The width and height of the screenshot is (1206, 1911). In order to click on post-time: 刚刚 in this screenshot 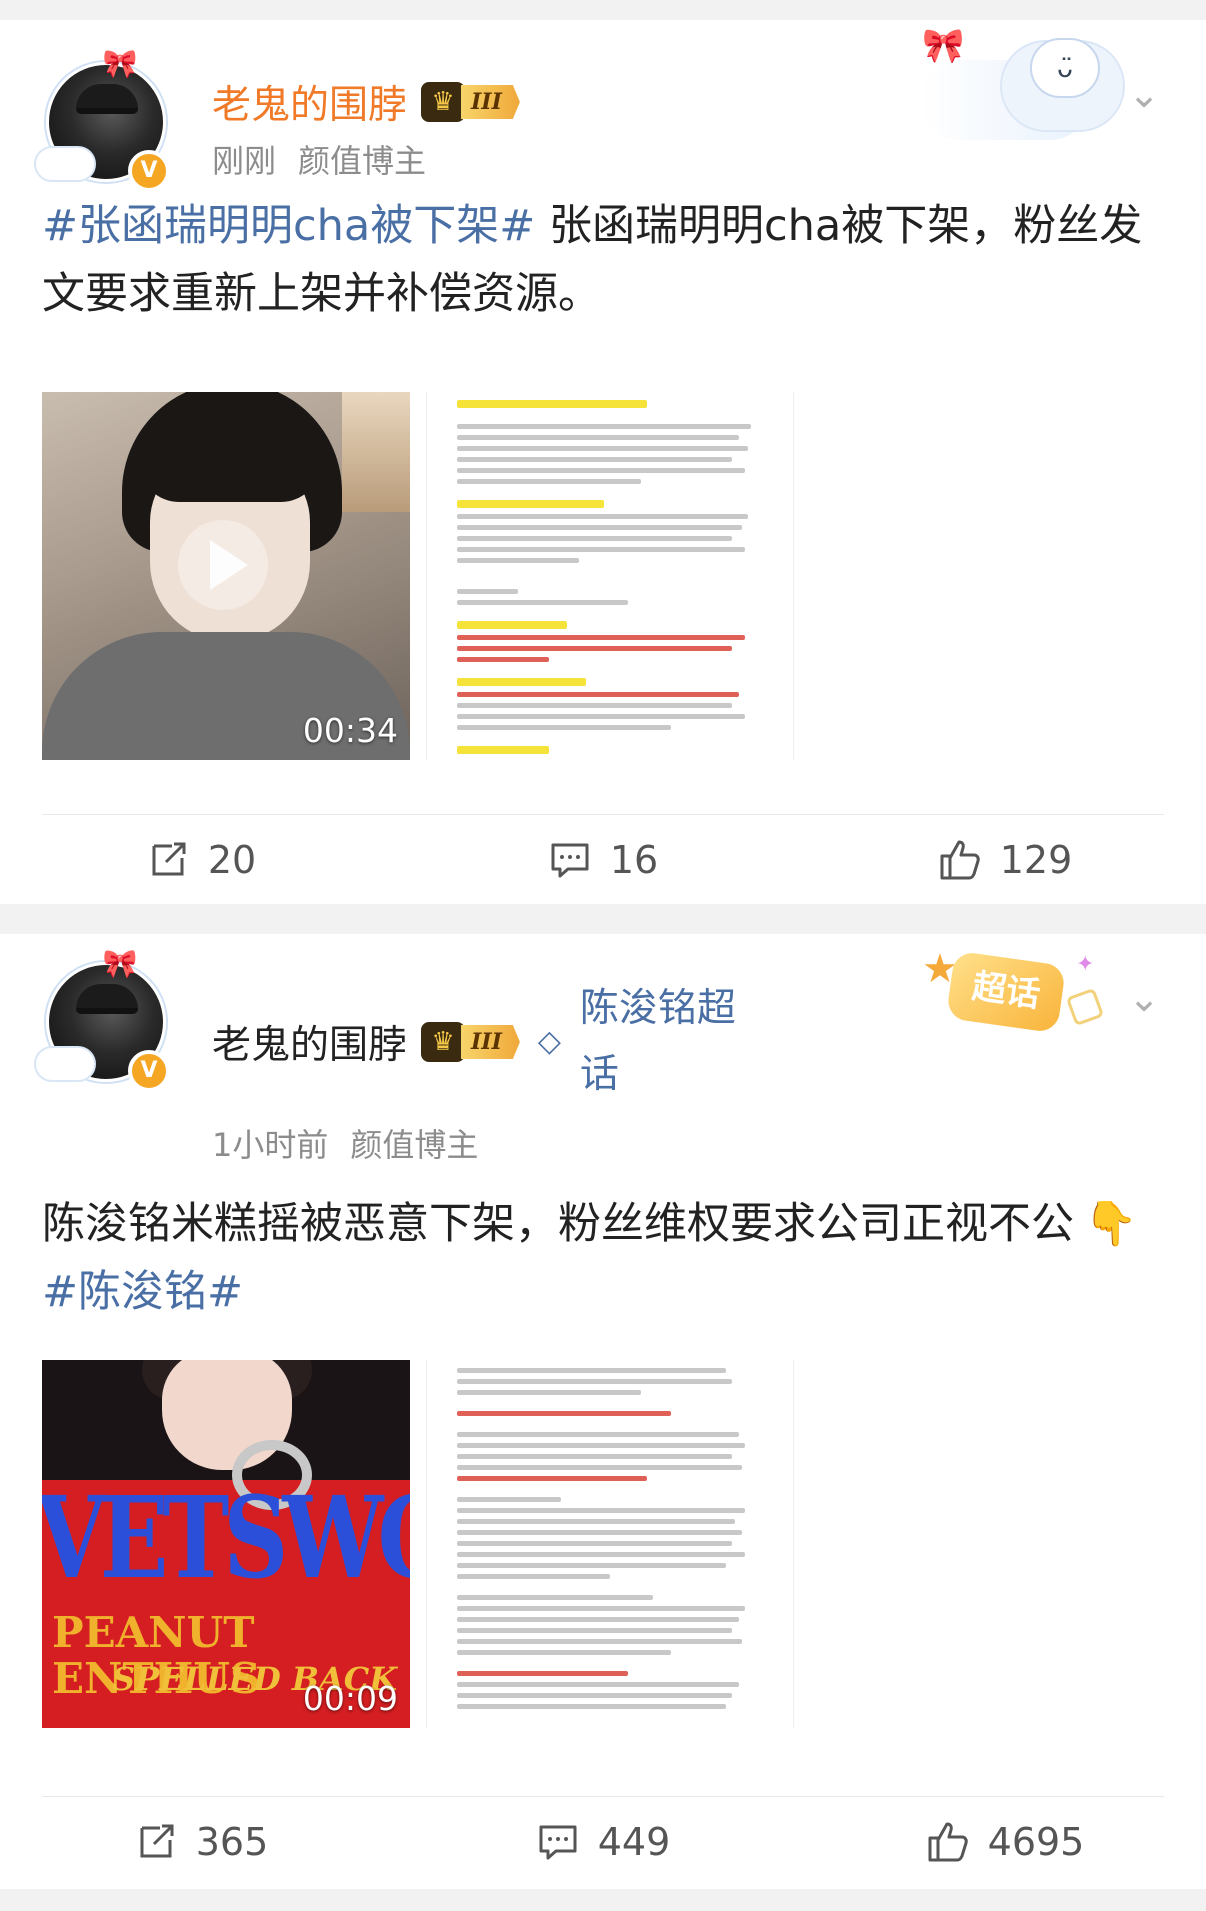, I will do `click(244, 161)`.